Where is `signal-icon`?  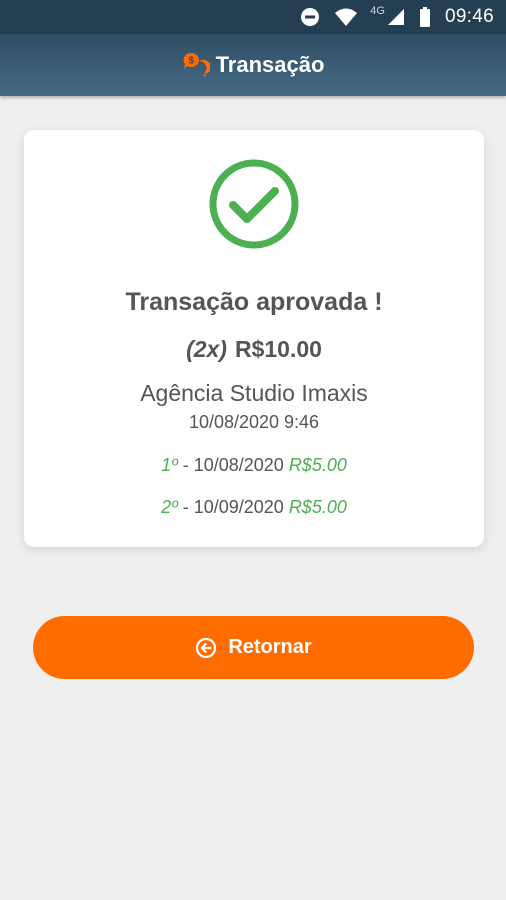 signal-icon is located at coordinates (396, 17).